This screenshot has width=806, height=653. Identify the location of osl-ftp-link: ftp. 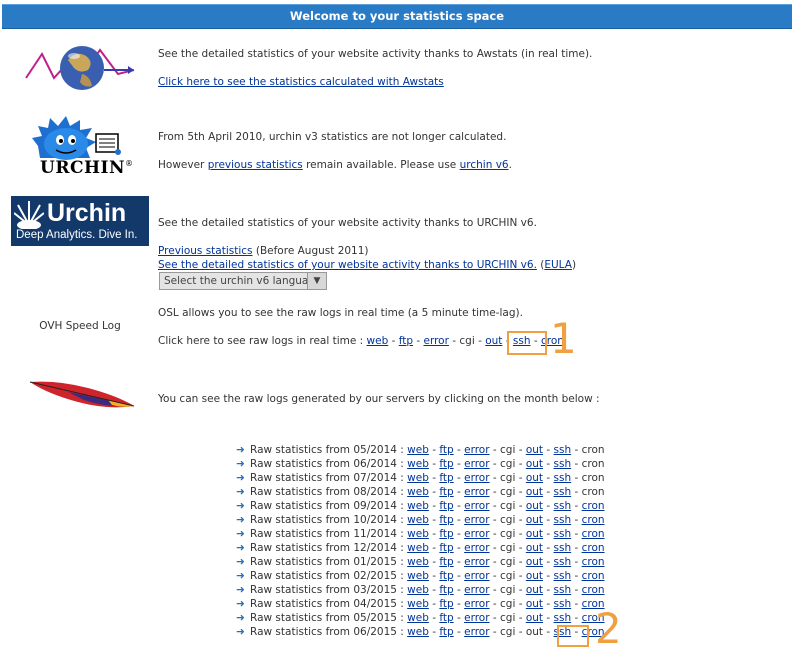
(406, 341).